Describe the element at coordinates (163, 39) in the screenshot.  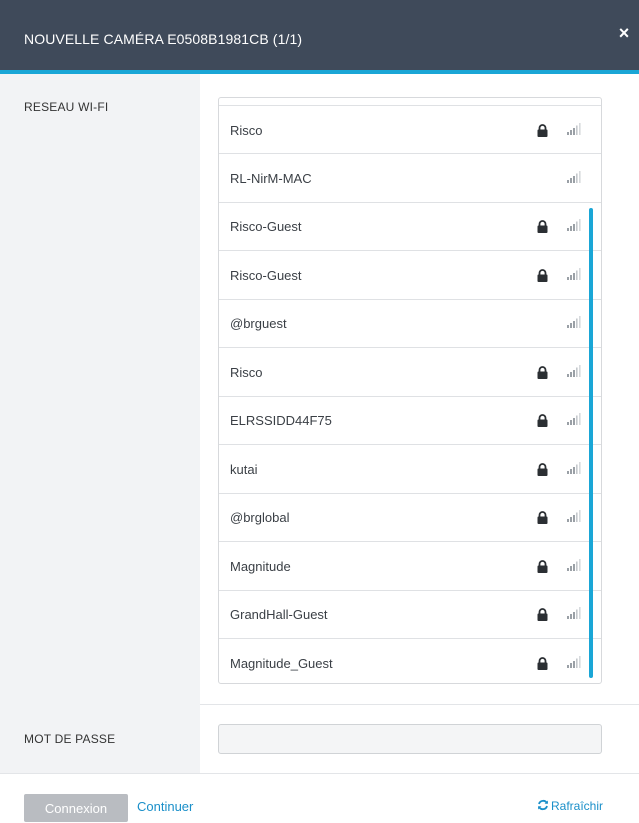
I see `dialog-title: NOUVELLE CAMÉRA E0508B1981CB (1/1)` at that location.